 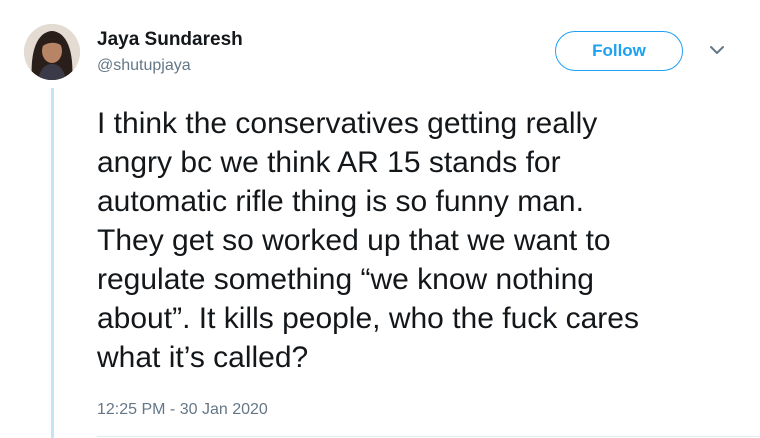 I want to click on tweet-text-line: regulate something “we know nothing, so click(x=345, y=279).